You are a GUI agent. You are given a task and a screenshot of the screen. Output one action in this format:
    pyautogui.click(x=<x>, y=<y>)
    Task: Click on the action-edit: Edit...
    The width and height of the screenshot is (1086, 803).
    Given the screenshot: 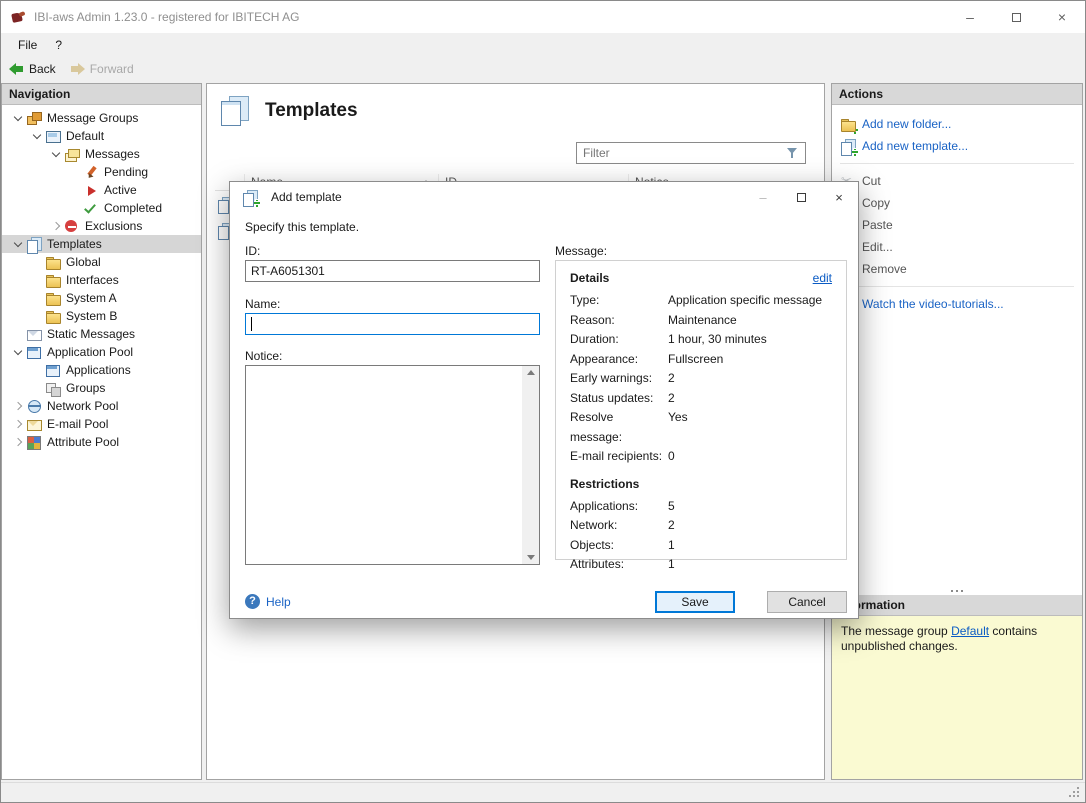 What is the action you would take?
    pyautogui.click(x=957, y=247)
    